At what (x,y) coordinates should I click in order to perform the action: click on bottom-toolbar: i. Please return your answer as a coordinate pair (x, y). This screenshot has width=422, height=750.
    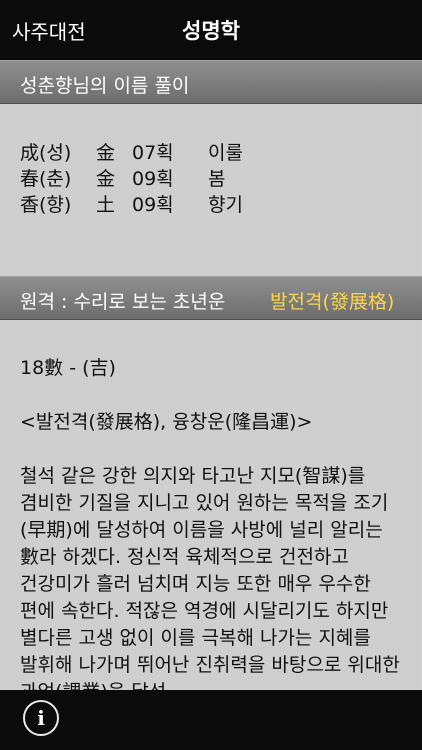
    Looking at the image, I should click on (211, 720).